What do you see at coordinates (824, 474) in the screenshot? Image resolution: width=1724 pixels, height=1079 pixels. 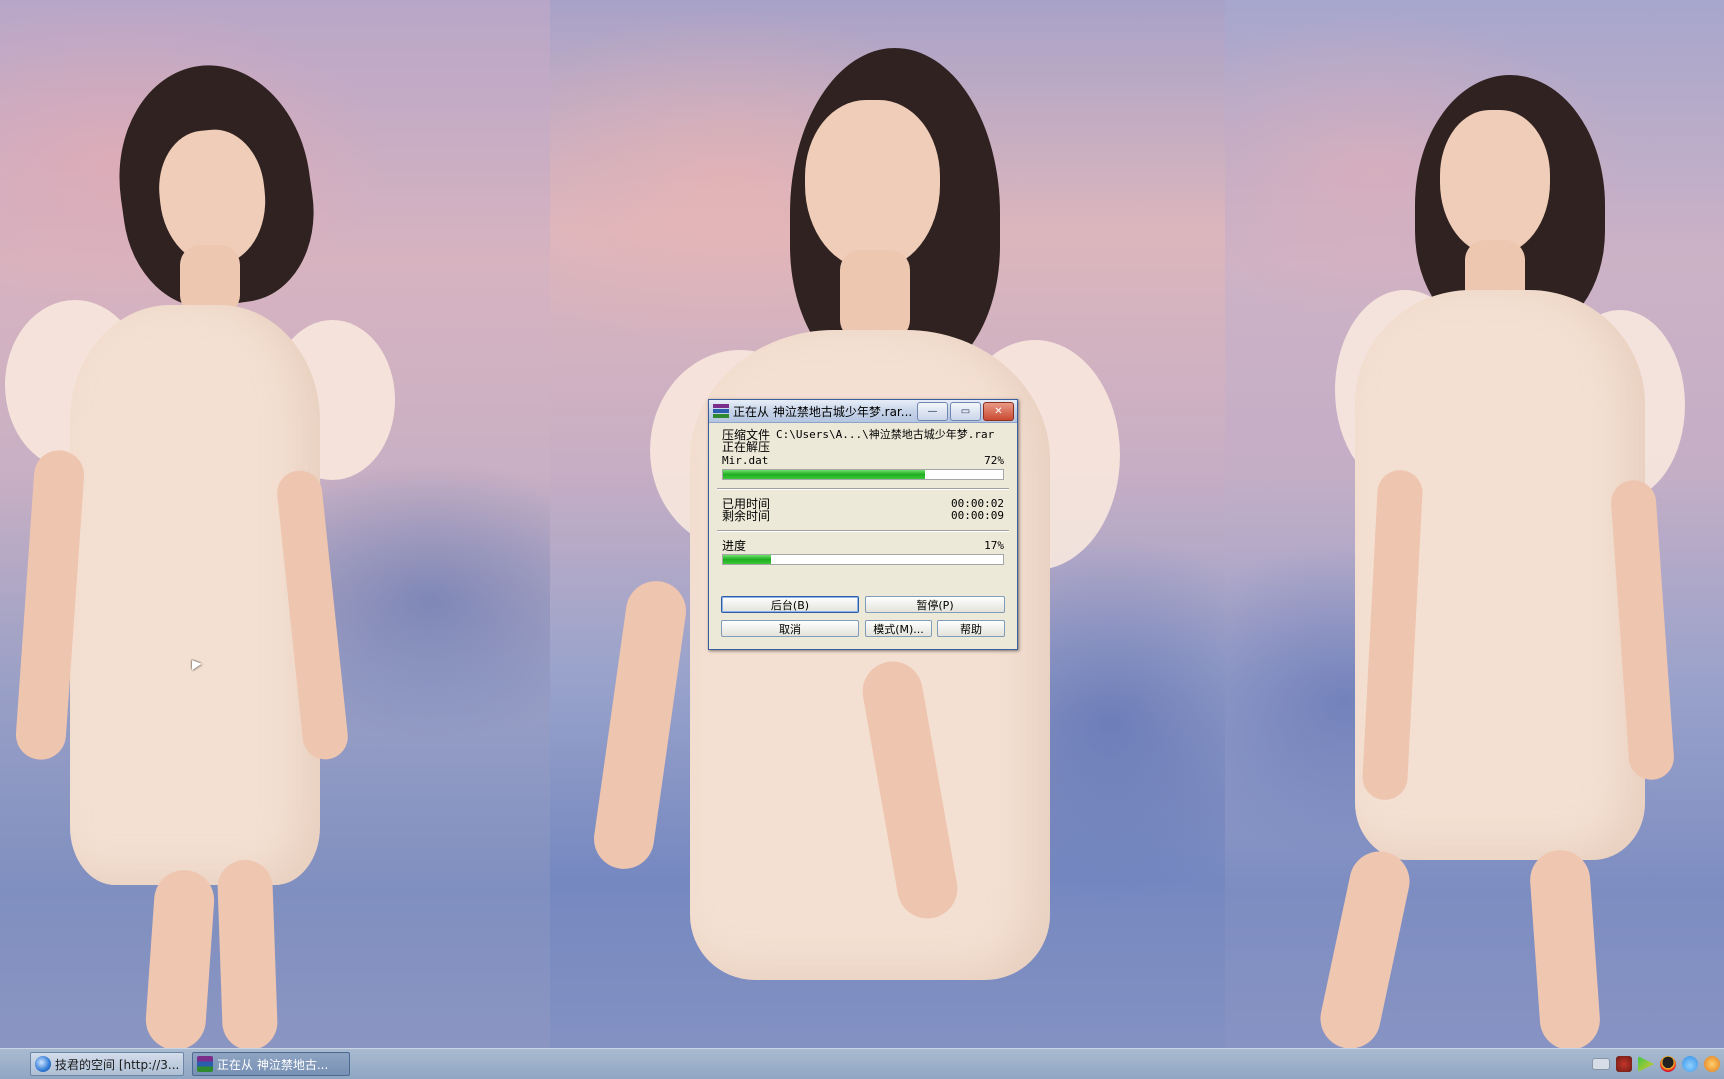 I see `file-progress-fill` at bounding box center [824, 474].